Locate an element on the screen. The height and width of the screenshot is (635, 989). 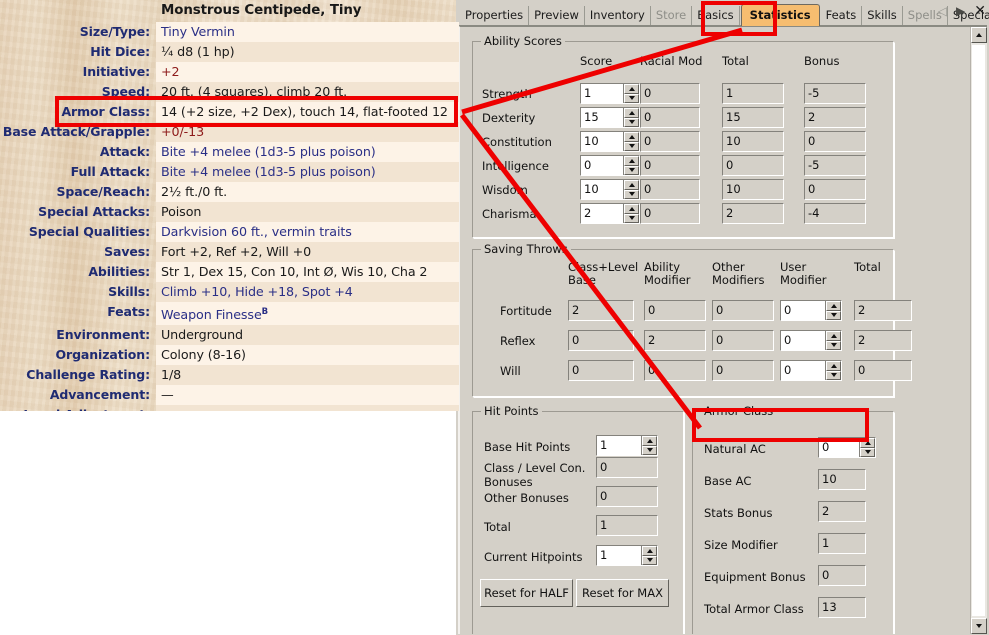
ability-racial-mod-constitution: 0 is located at coordinates (670, 141).